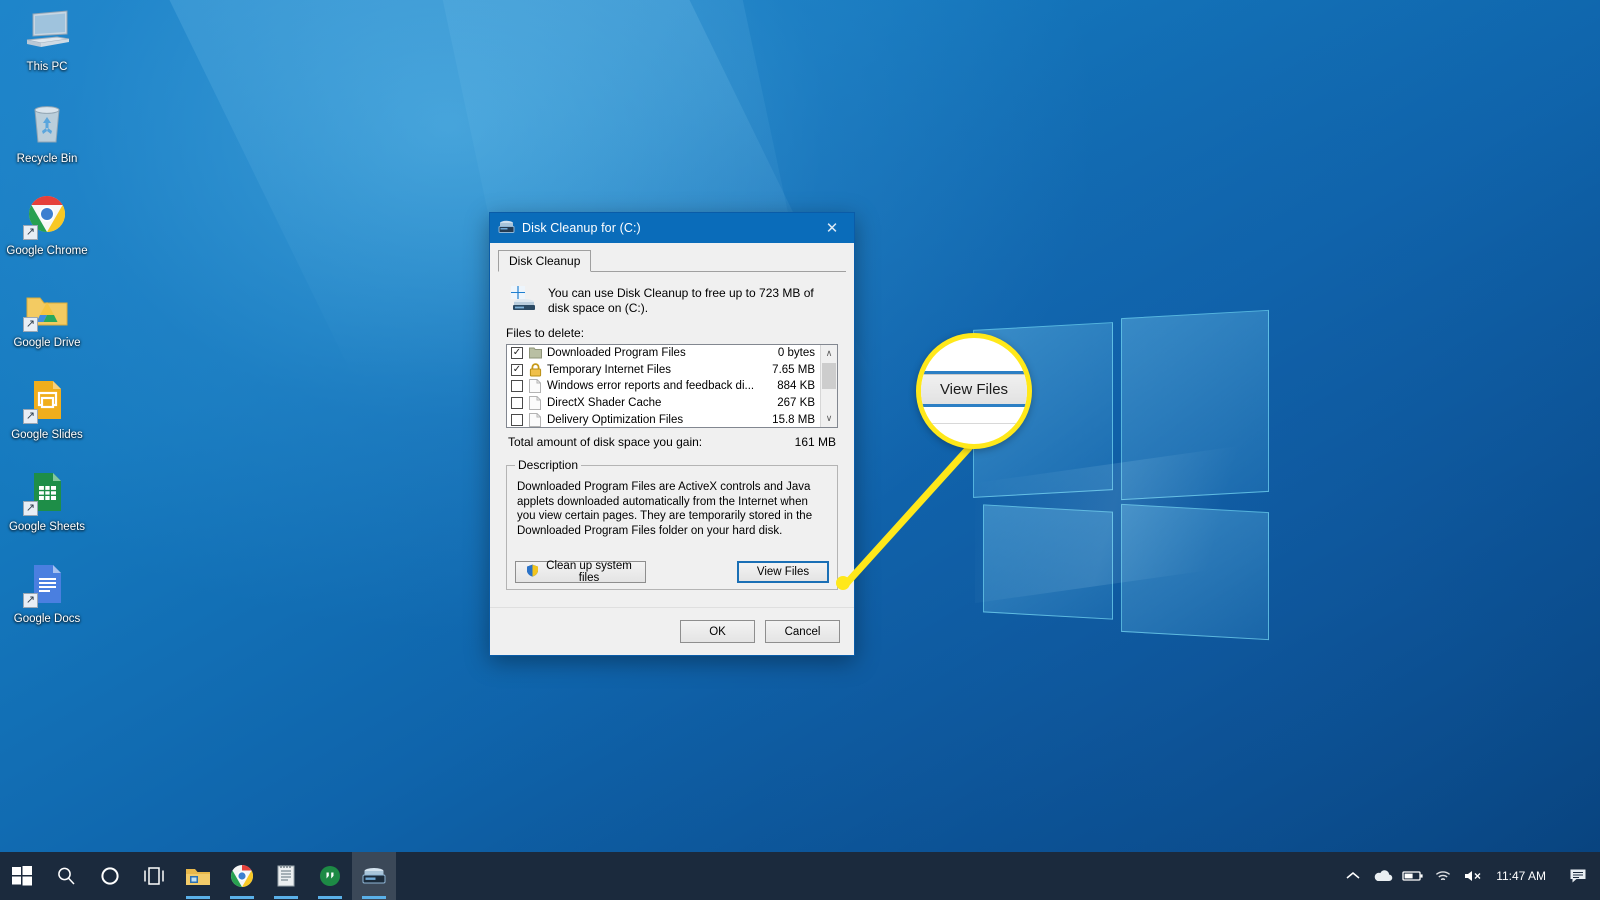  Describe the element at coordinates (374, 876) in the screenshot. I see `taskbar-disk-cleanup` at that location.